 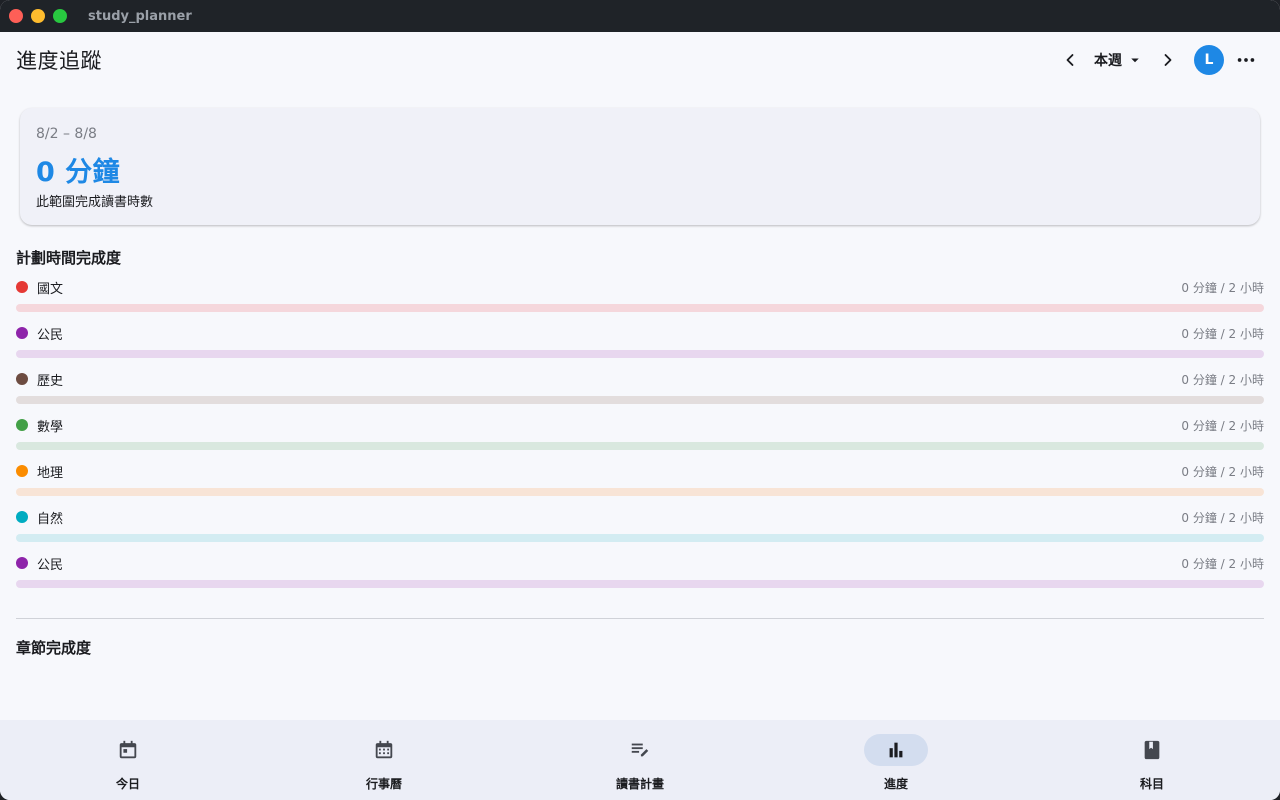 I want to click on progress-item: 數學 0 分鐘 / 2 小時, so click(x=640, y=437).